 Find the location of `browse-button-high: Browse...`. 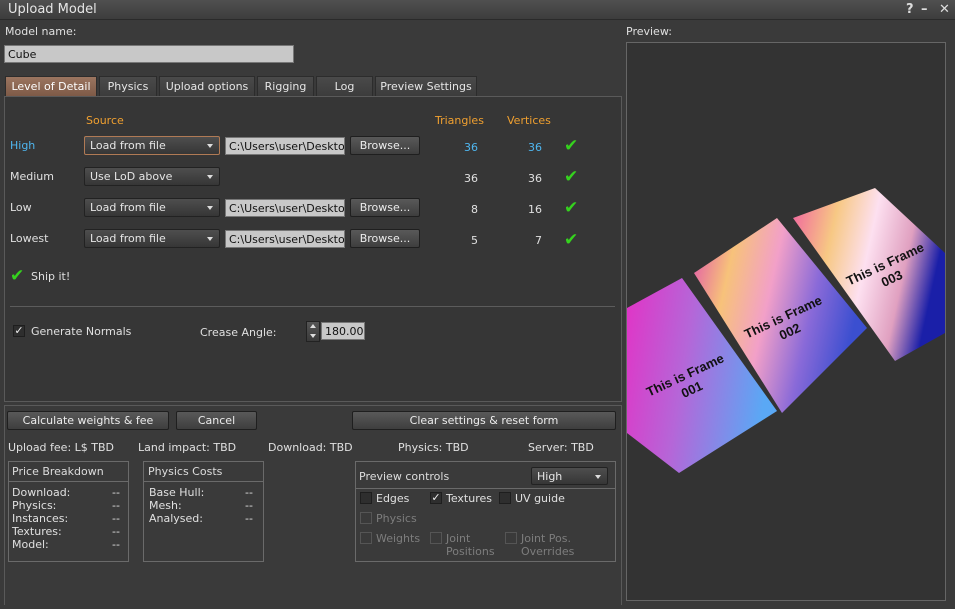

browse-button-high: Browse... is located at coordinates (385, 145).